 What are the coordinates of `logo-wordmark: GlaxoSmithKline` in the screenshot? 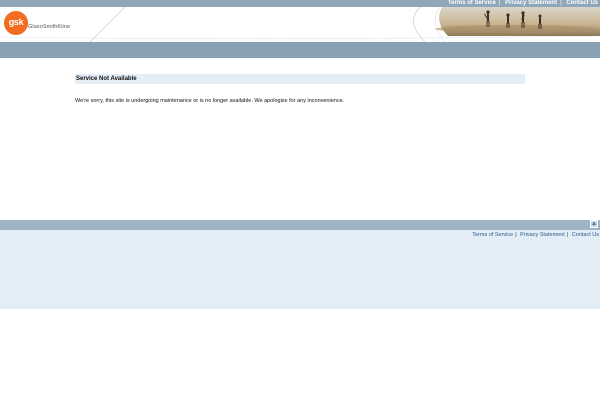 It's located at (49, 27).